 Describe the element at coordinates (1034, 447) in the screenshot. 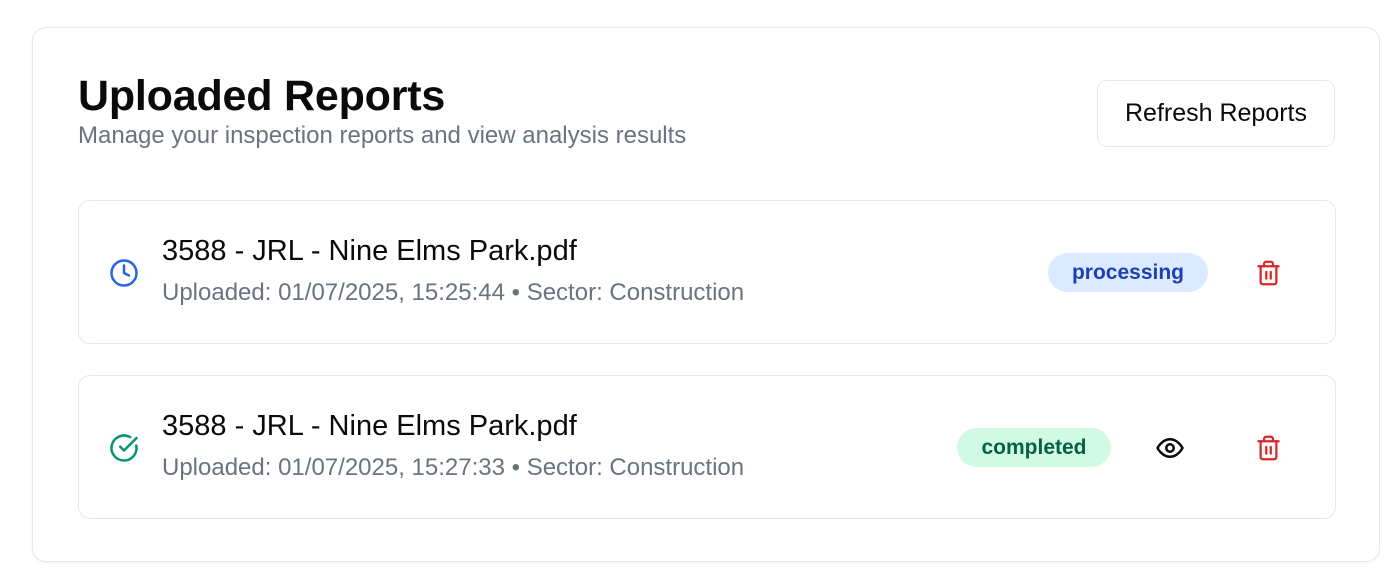

I see `status-badge: completed` at that location.